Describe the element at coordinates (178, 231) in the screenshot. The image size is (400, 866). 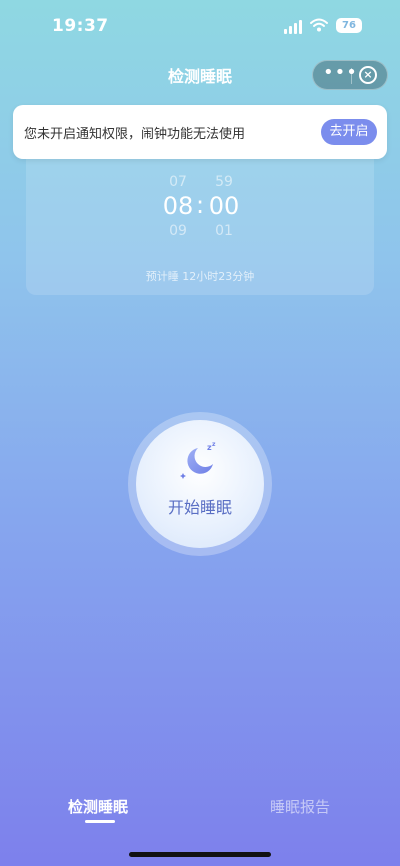
I see `next-hour: 09` at that location.